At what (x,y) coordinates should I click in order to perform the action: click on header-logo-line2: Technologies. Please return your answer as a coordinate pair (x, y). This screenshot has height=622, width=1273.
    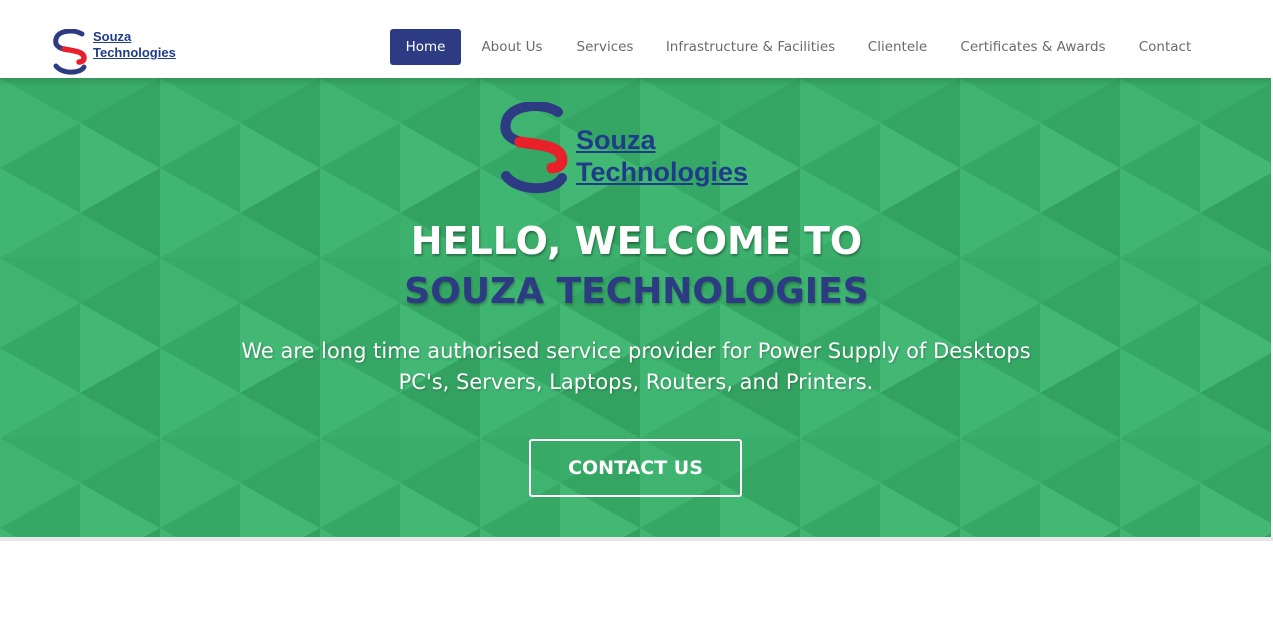
    Looking at the image, I should click on (134, 52).